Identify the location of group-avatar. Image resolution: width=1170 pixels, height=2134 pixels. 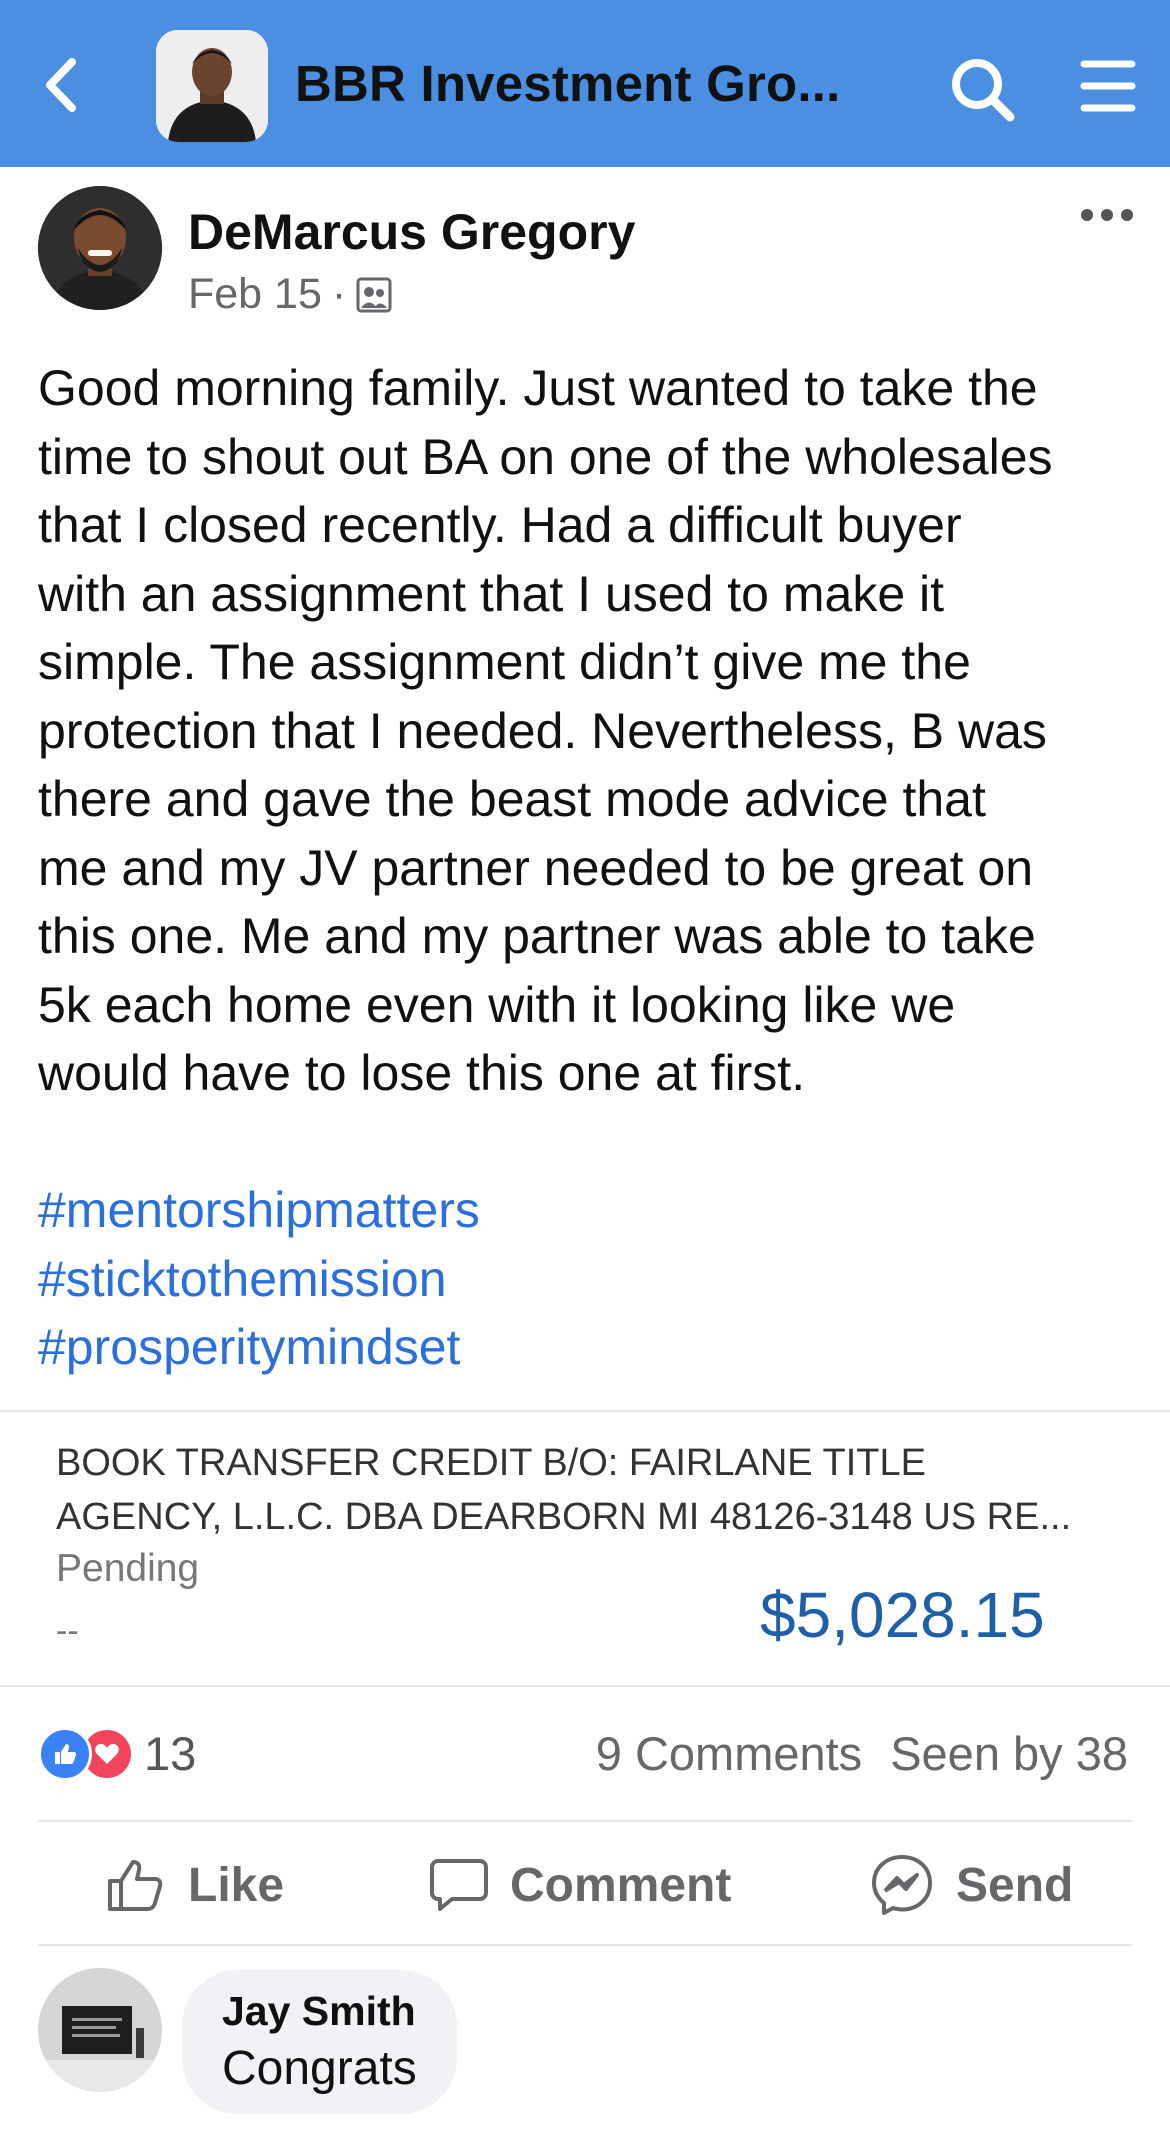
(212, 86).